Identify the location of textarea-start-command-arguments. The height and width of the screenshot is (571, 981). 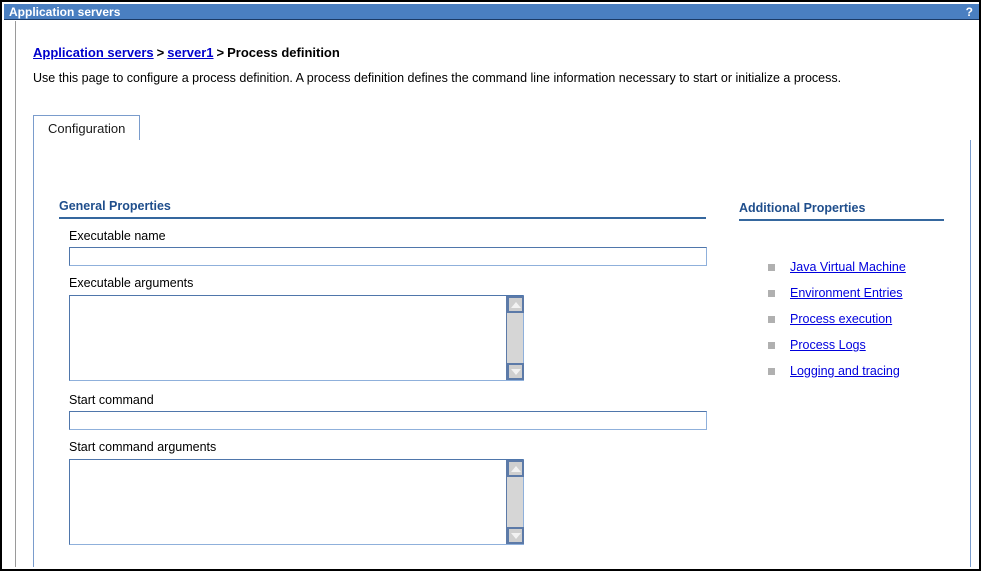
(296, 502).